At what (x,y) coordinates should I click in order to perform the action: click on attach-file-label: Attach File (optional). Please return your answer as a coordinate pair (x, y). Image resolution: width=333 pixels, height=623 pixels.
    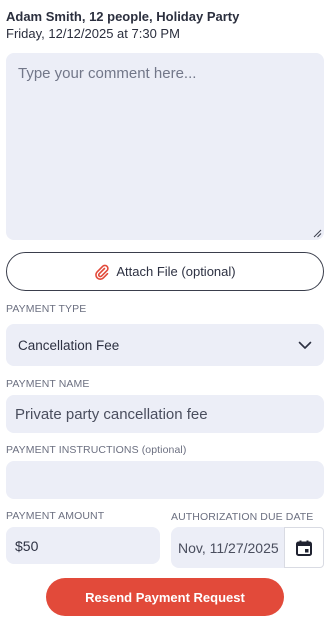
    Looking at the image, I should click on (176, 271).